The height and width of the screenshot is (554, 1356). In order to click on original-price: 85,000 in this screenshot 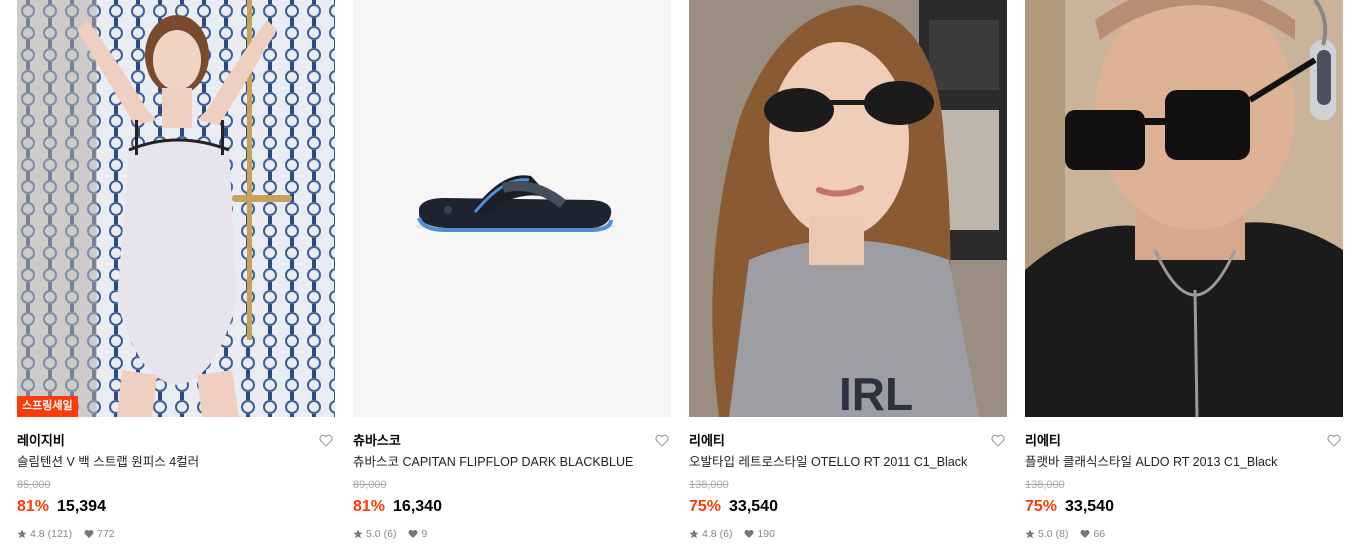, I will do `click(34, 485)`.